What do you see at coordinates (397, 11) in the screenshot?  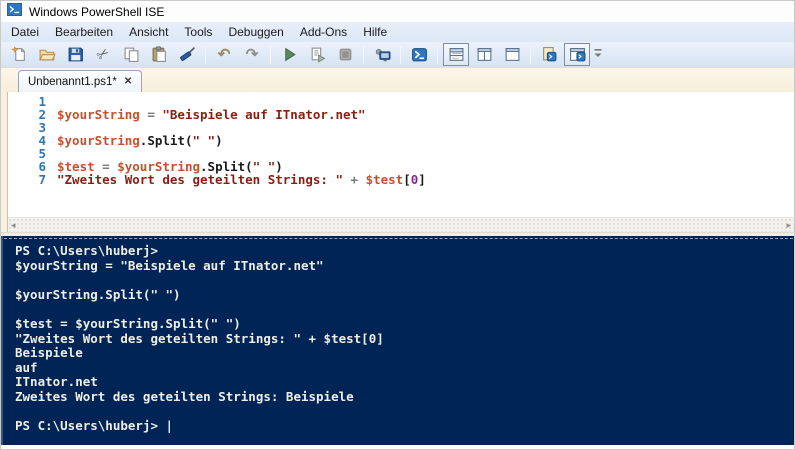 I see `title-bar: Windows PowerShell ISE` at bounding box center [397, 11].